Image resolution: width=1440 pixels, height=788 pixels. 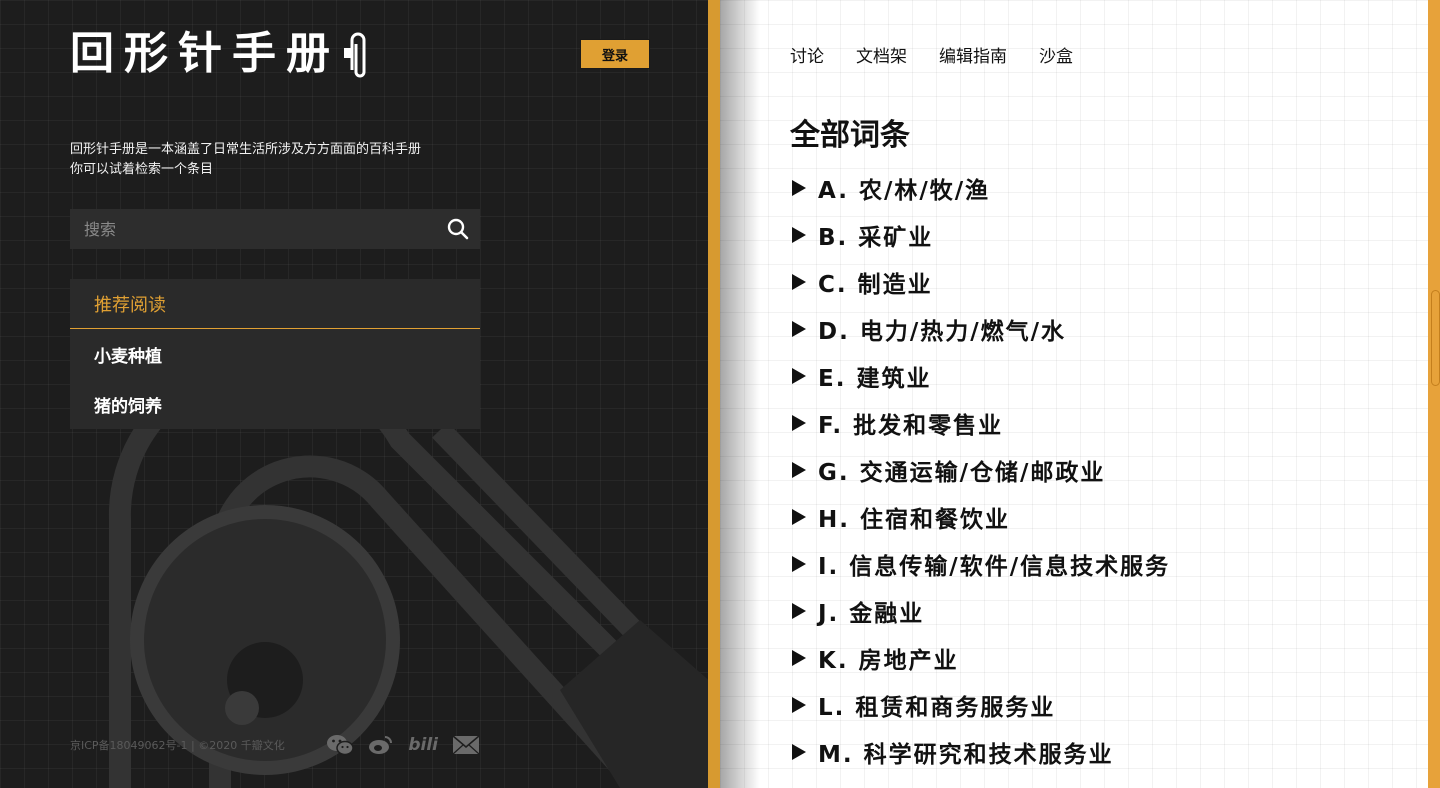 What do you see at coordinates (177, 745) in the screenshot?
I see `icp-license: 京ICP备18049062号-1 | ©2020 千瓣文化` at bounding box center [177, 745].